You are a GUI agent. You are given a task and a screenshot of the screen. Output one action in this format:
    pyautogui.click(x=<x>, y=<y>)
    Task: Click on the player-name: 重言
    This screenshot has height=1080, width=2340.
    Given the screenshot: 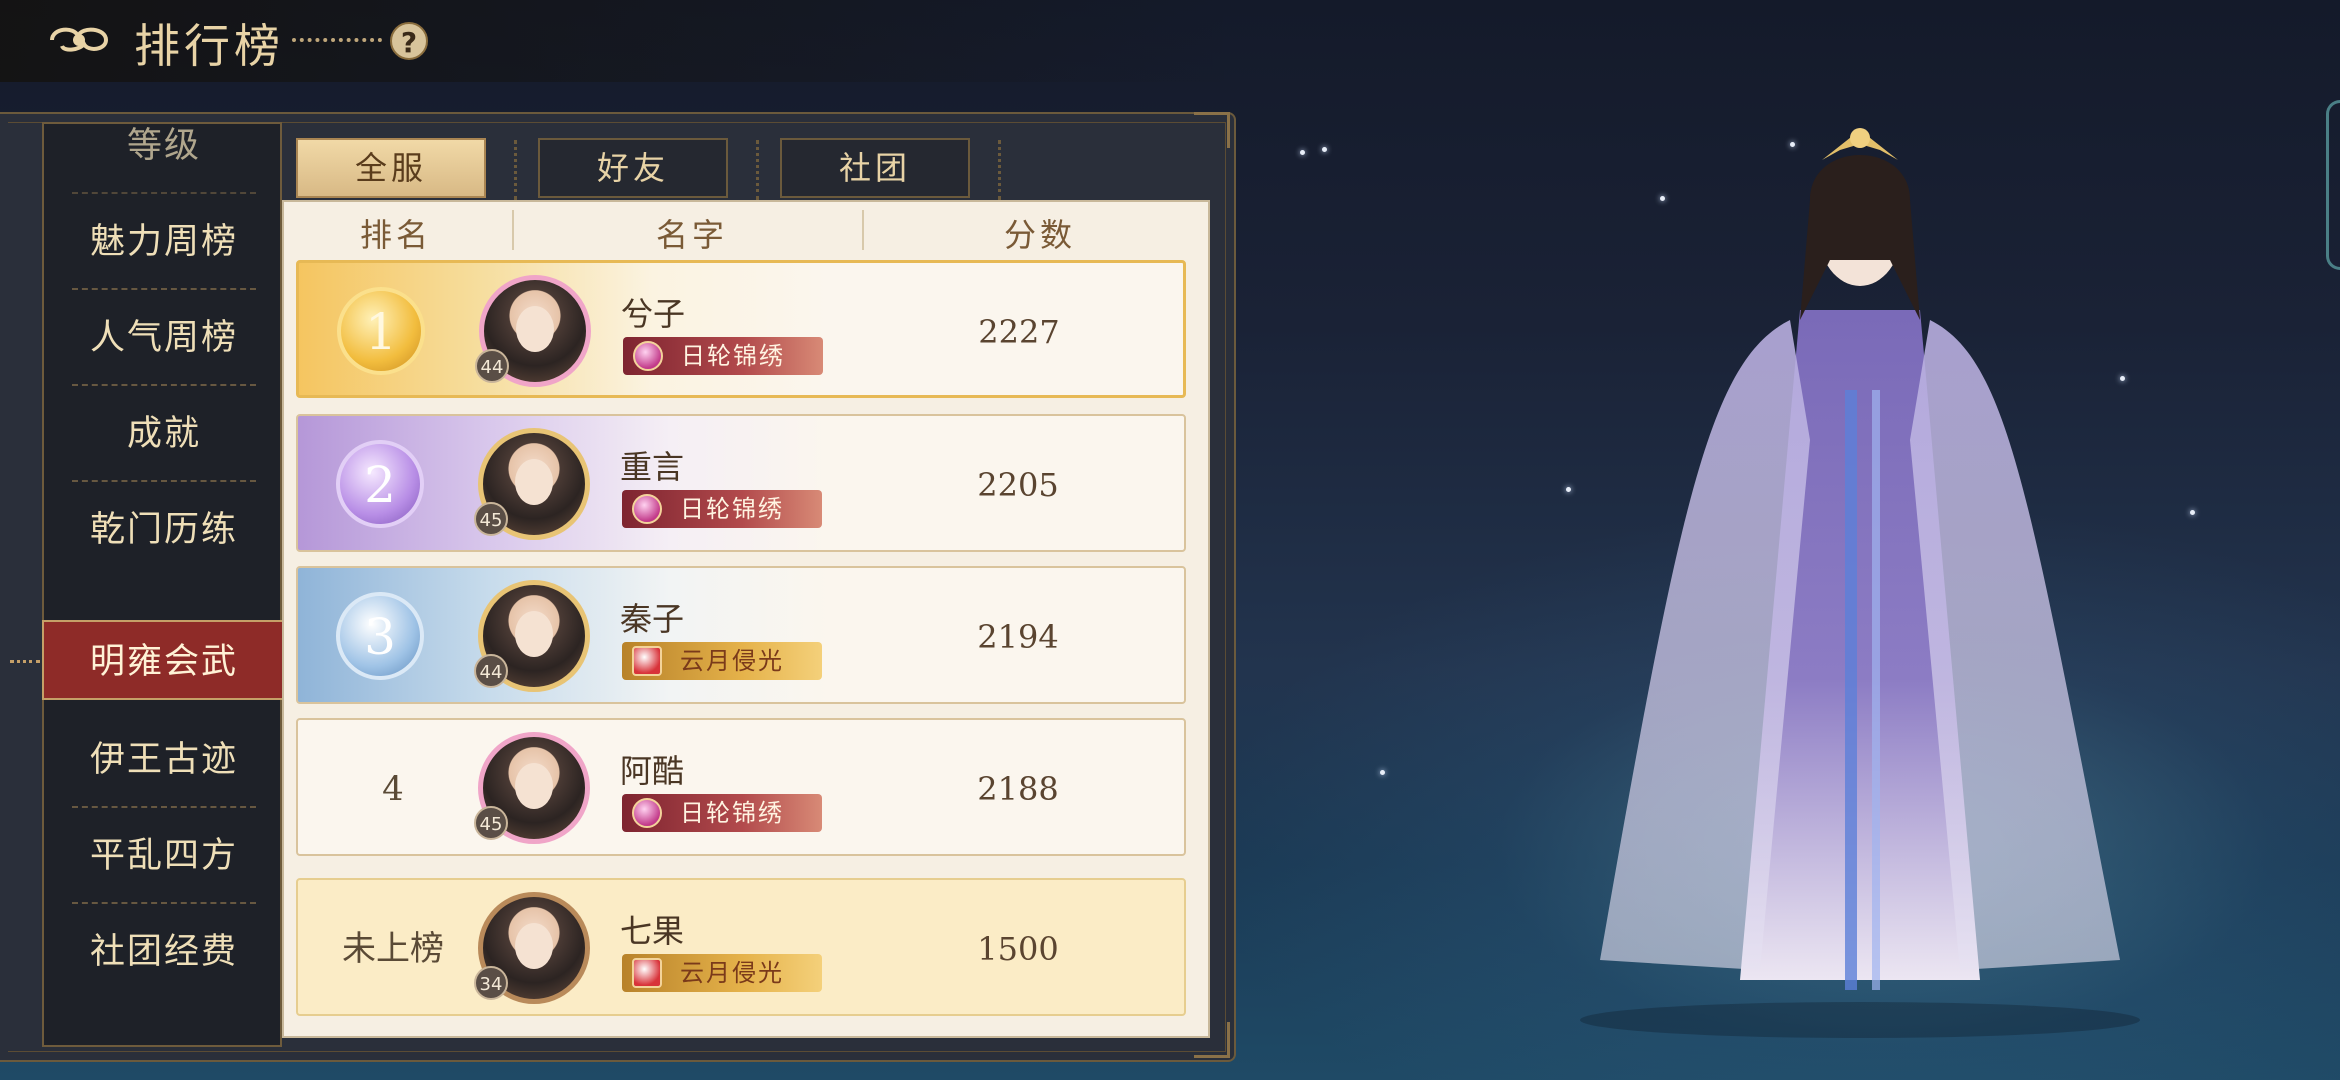 What is the action you would take?
    pyautogui.click(x=652, y=467)
    